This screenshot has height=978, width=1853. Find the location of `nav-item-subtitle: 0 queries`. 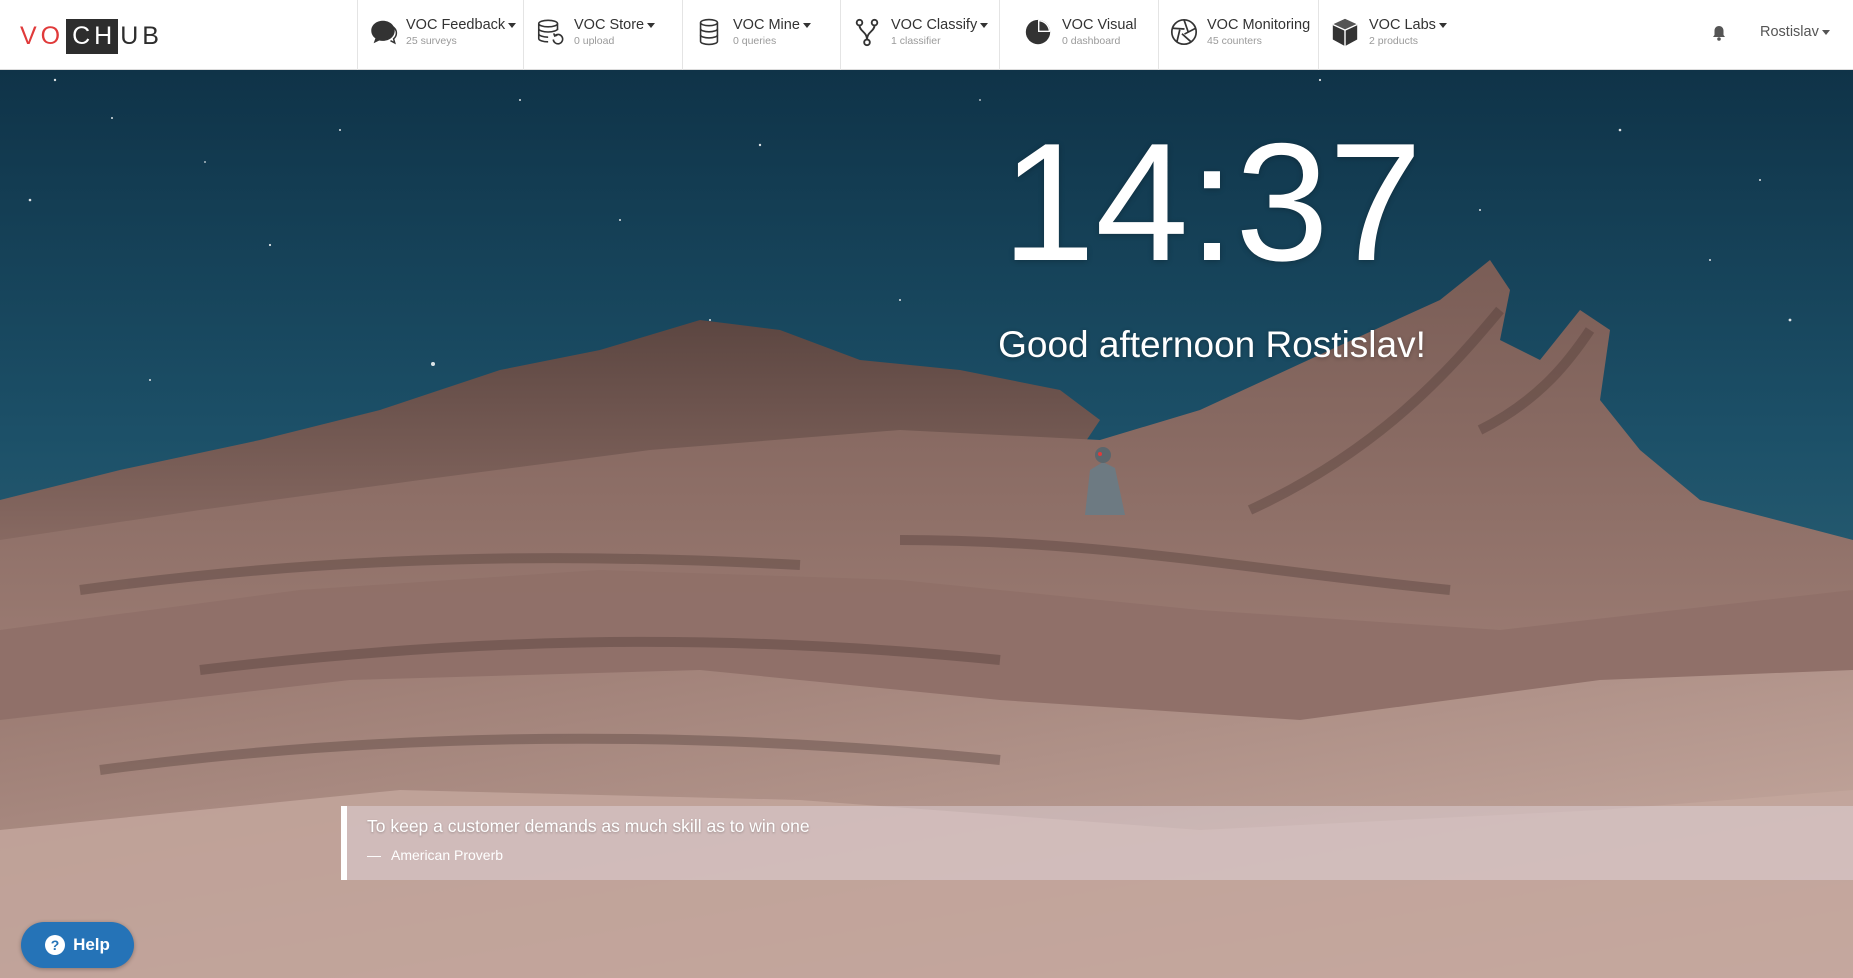

nav-item-subtitle: 0 queries is located at coordinates (755, 41).